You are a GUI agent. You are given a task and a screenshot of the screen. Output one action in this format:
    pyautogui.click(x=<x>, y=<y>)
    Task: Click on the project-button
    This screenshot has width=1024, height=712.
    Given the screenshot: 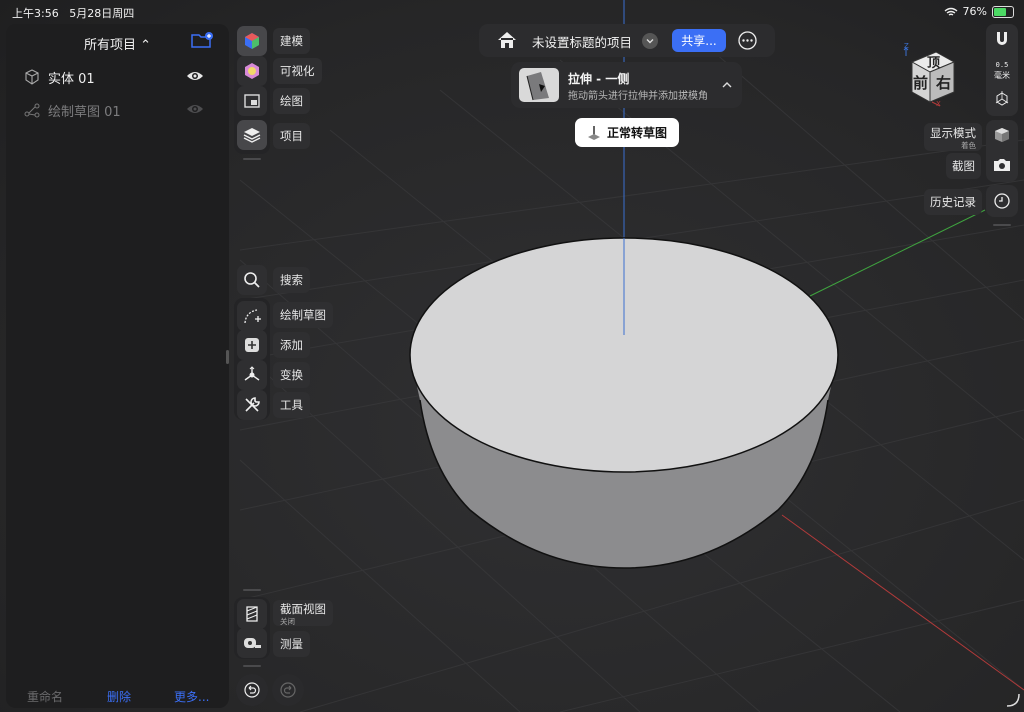 What is the action you would take?
    pyautogui.click(x=252, y=135)
    